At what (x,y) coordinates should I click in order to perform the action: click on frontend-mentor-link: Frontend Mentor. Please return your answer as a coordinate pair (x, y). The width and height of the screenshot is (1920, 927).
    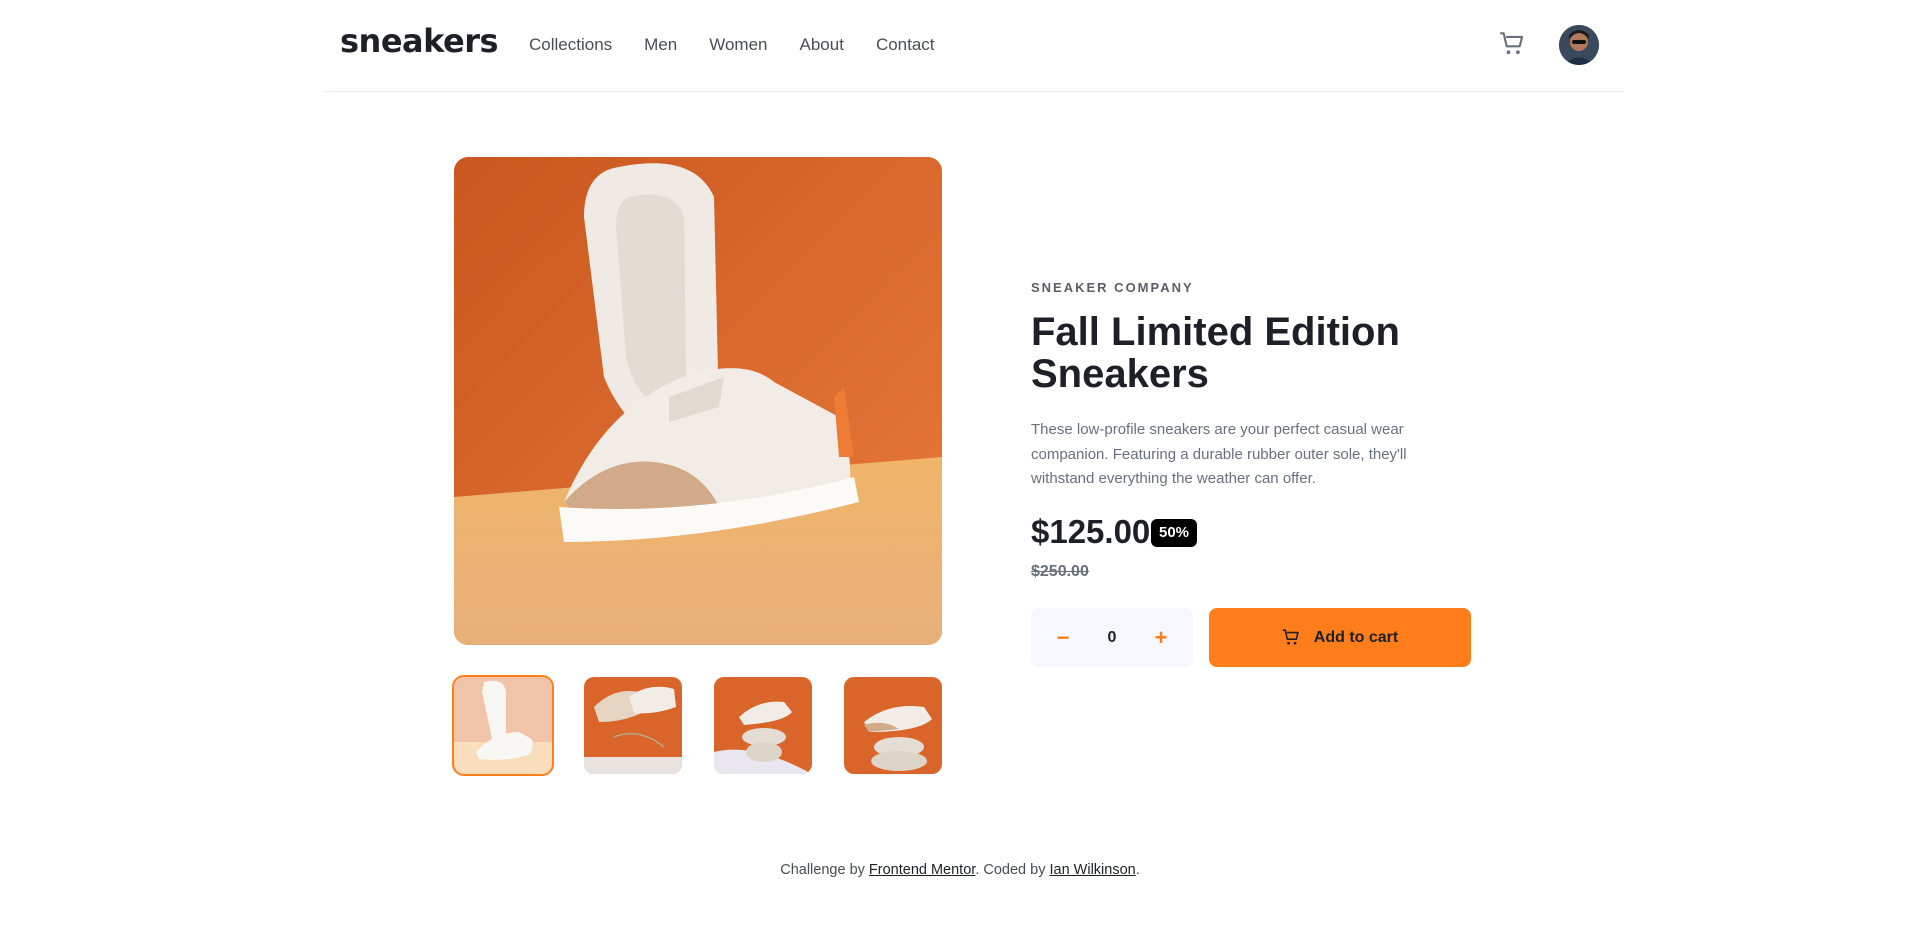
    Looking at the image, I should click on (922, 870).